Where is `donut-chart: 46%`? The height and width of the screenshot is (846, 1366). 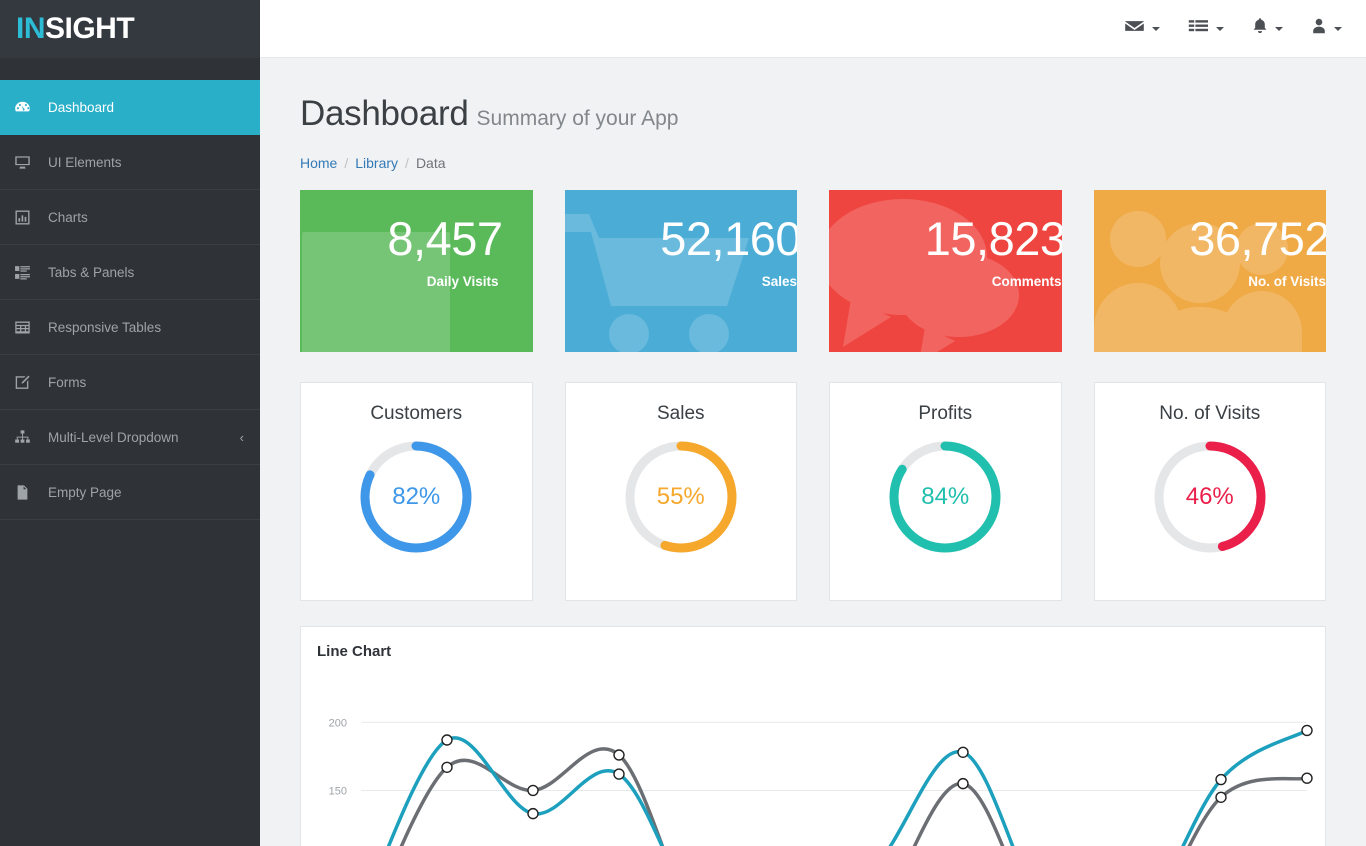
donut-chart: 46% is located at coordinates (1210, 497).